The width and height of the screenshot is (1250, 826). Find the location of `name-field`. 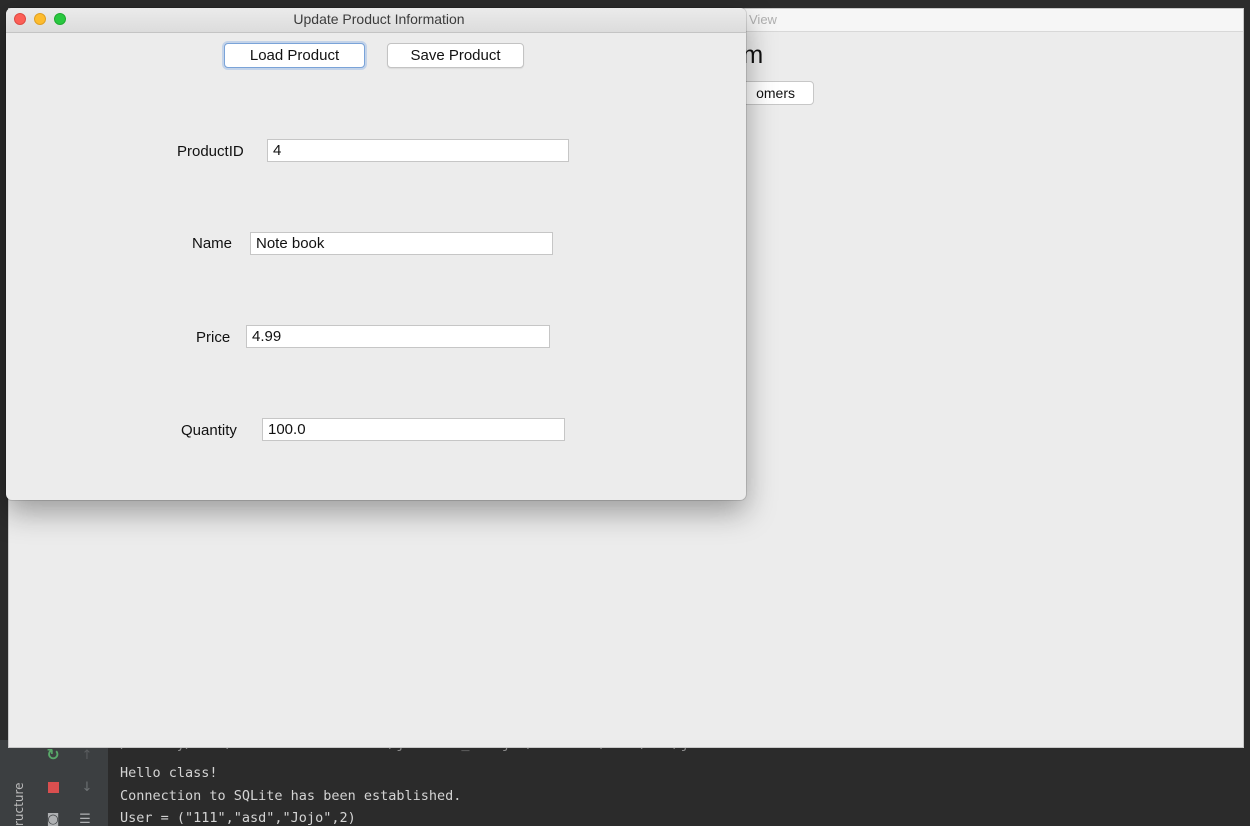

name-field is located at coordinates (401, 243).